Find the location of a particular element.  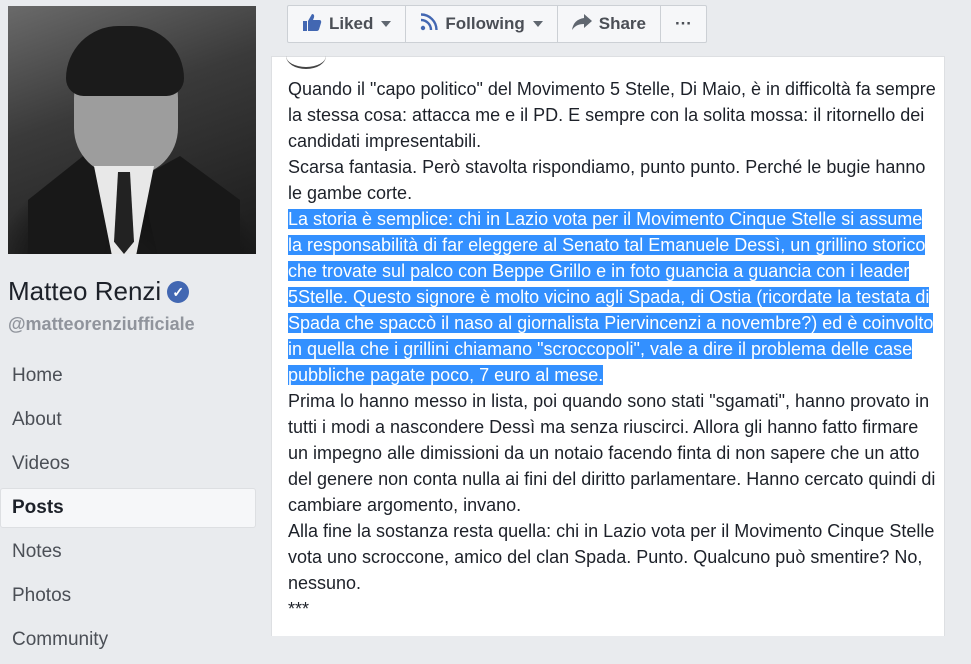

liked-label: Liked is located at coordinates (351, 23).